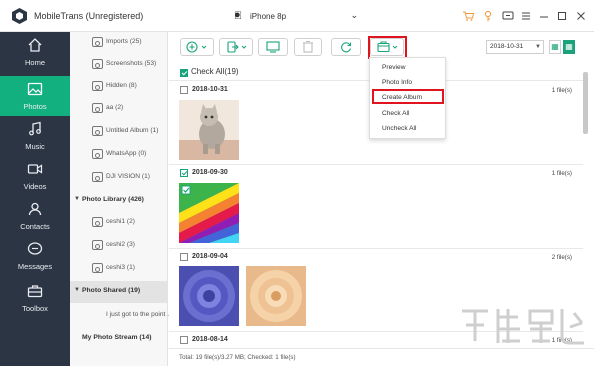 The image size is (594, 366). I want to click on album-item: Imports (25), so click(119, 43).